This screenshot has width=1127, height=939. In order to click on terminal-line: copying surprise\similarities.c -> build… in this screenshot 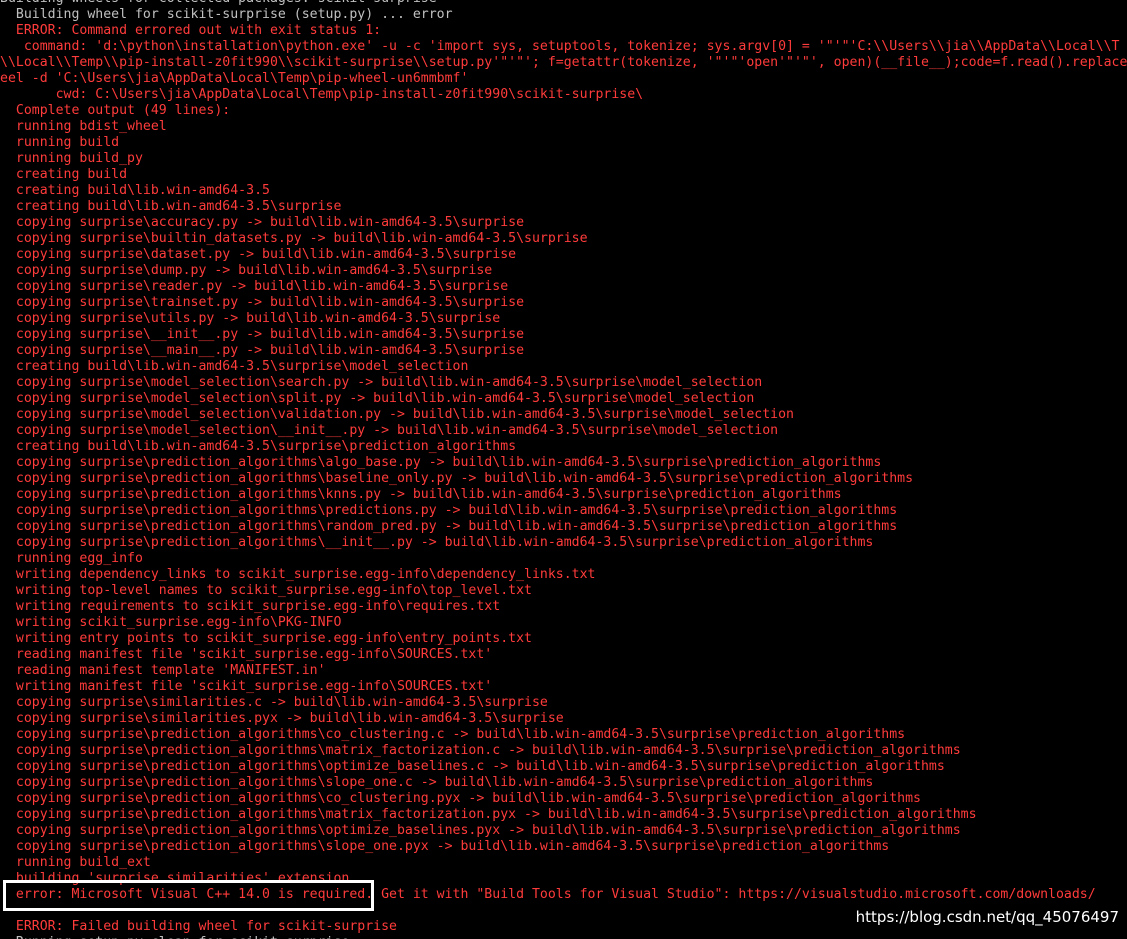, I will do `click(274, 702)`.